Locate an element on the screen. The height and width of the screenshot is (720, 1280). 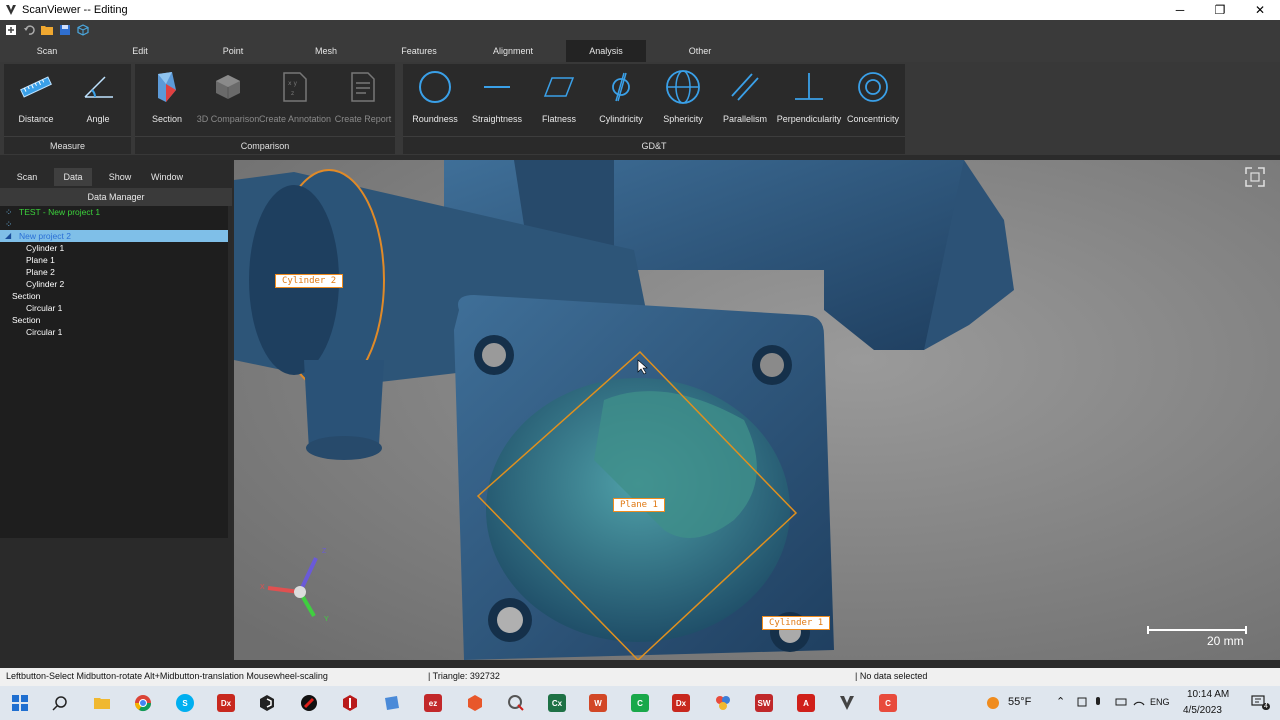
perpendicularity-icon is located at coordinates (809, 87).